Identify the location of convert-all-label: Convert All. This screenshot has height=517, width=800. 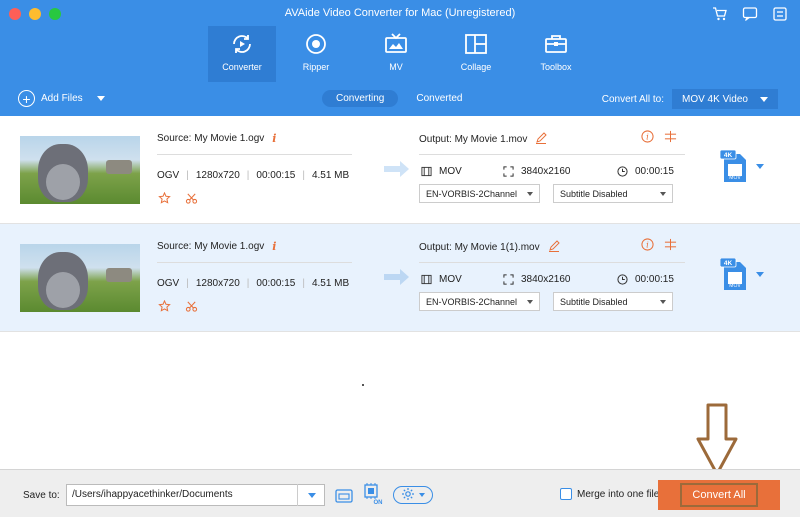
(719, 495).